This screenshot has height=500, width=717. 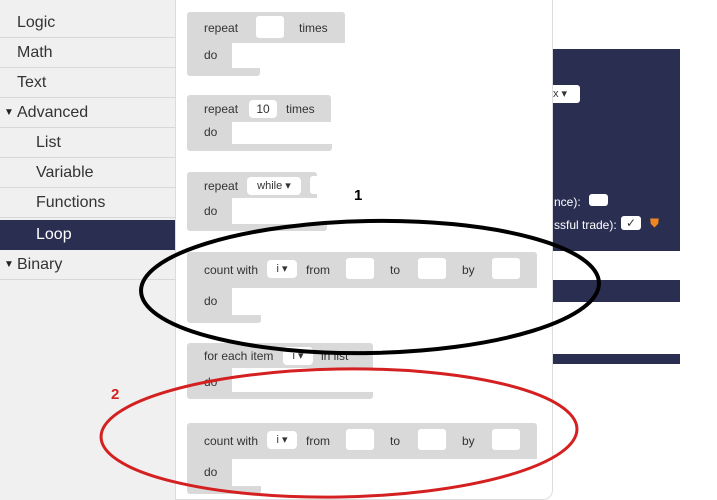 I want to click on annotation-label-2: 2, so click(x=115, y=394).